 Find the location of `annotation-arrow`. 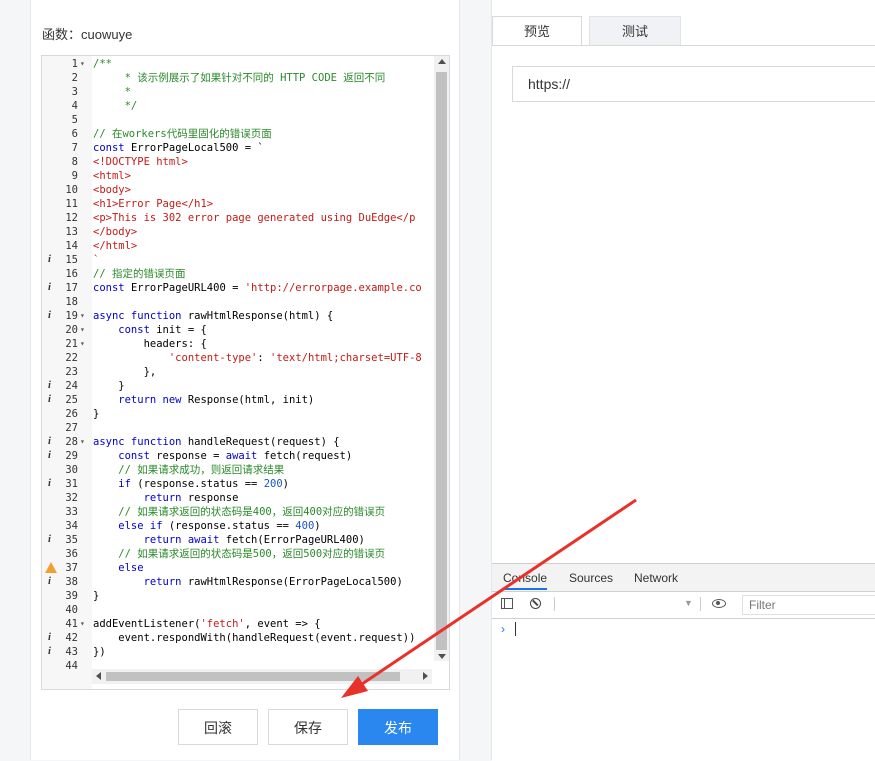

annotation-arrow is located at coordinates (489, 598).